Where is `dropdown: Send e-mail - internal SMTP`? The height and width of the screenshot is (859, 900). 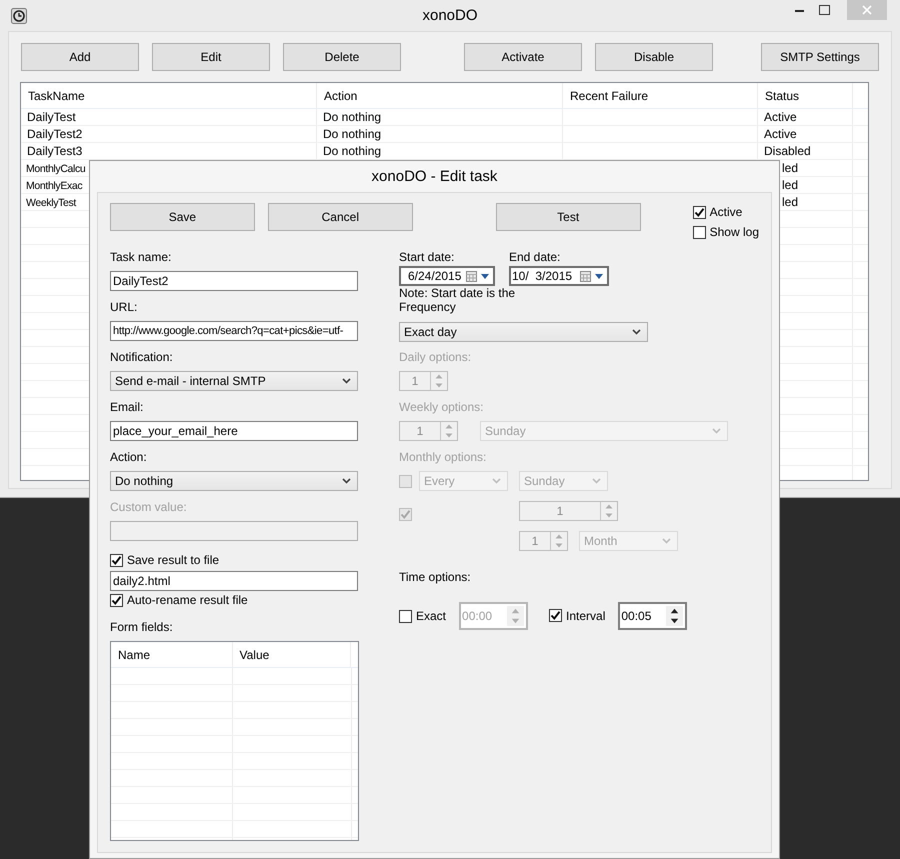
dropdown: Send e-mail - internal SMTP is located at coordinates (234, 381).